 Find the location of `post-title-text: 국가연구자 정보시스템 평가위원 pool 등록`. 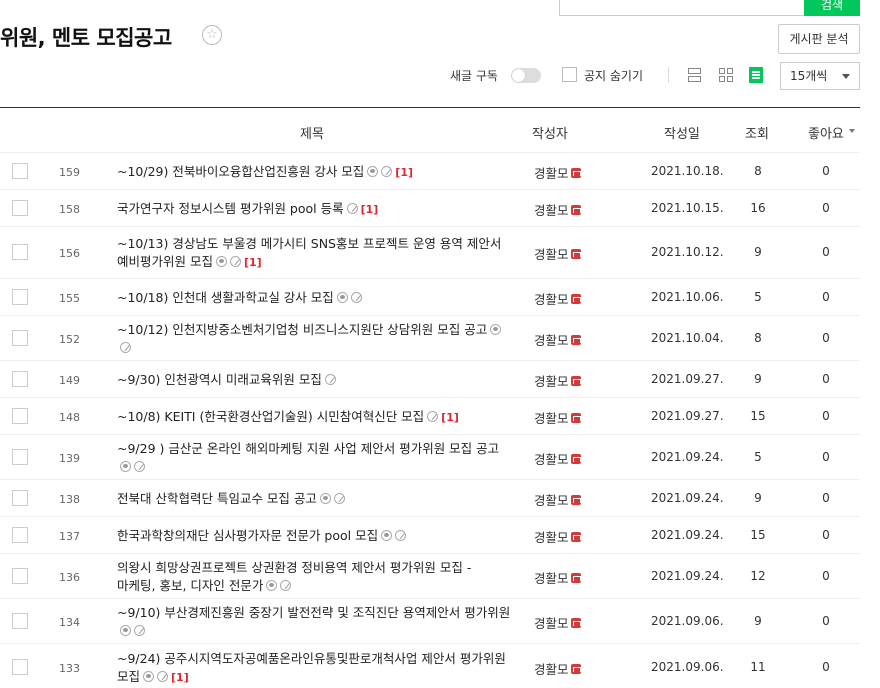

post-title-text: 국가연구자 정보시스템 평가위원 pool 등록 is located at coordinates (230, 208).